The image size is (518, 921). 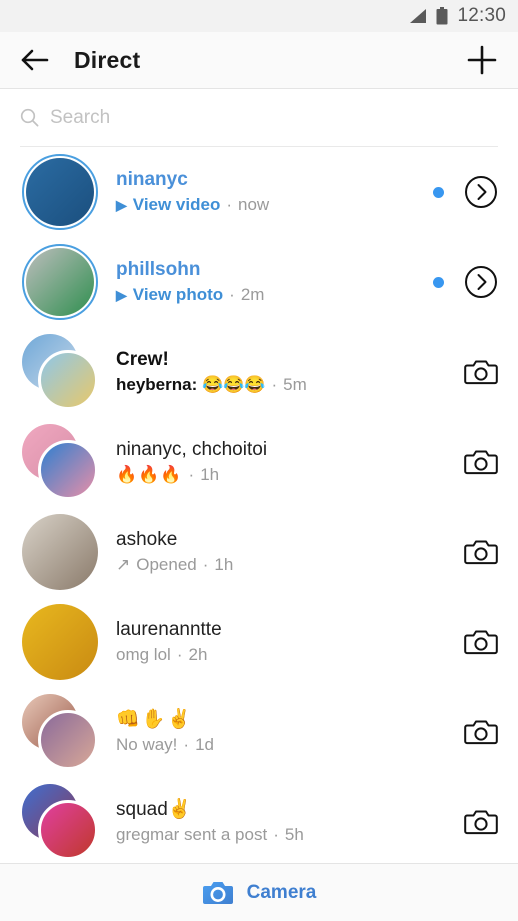 I want to click on conversation-row: Crew! heyberna: 😂😂😂 · 5m, so click(x=259, y=372).